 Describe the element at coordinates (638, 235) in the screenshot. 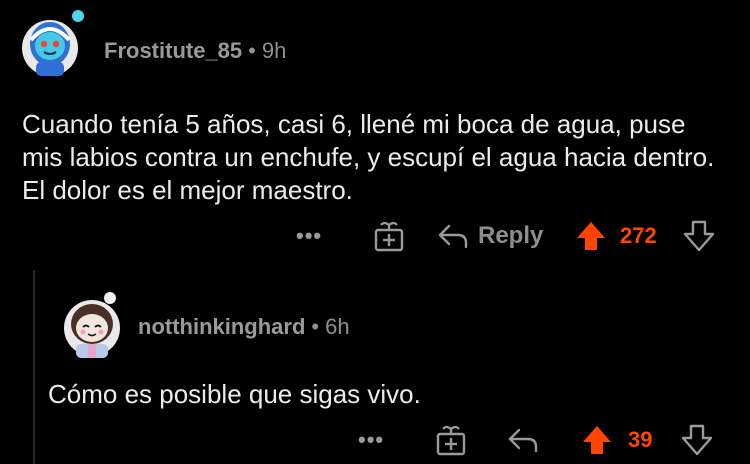

I see `vote-score: 272` at that location.